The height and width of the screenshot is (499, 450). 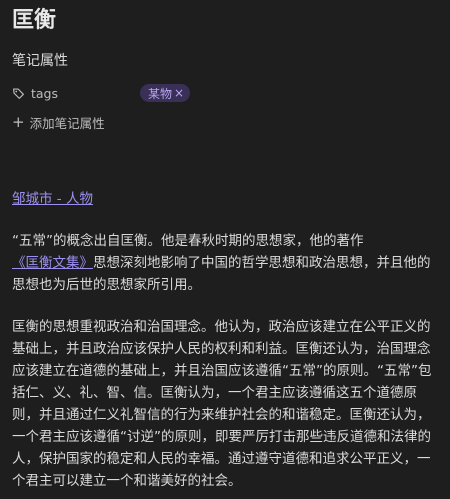 What do you see at coordinates (18, 93) in the screenshot?
I see `tag-icon` at bounding box center [18, 93].